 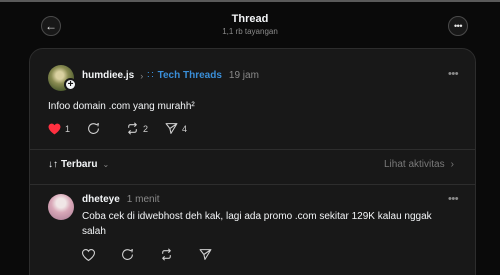 I want to click on sort-dropdown: ↓↑ Terbaru ⌄, so click(x=78, y=164).